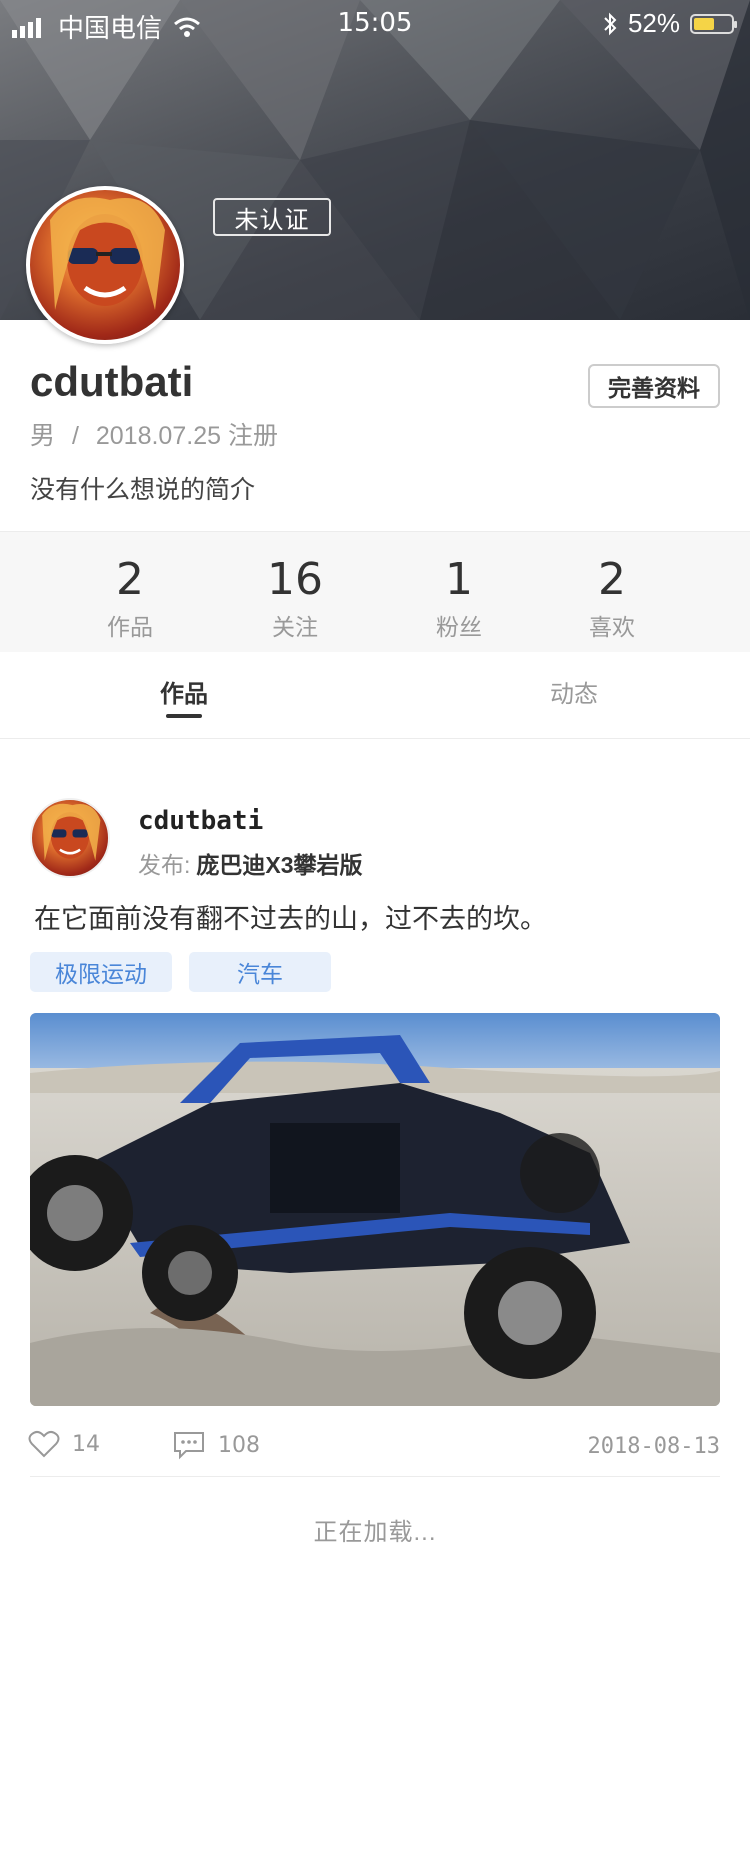  Describe the element at coordinates (653, 1446) in the screenshot. I see `post-date: 2018-08-13` at that location.